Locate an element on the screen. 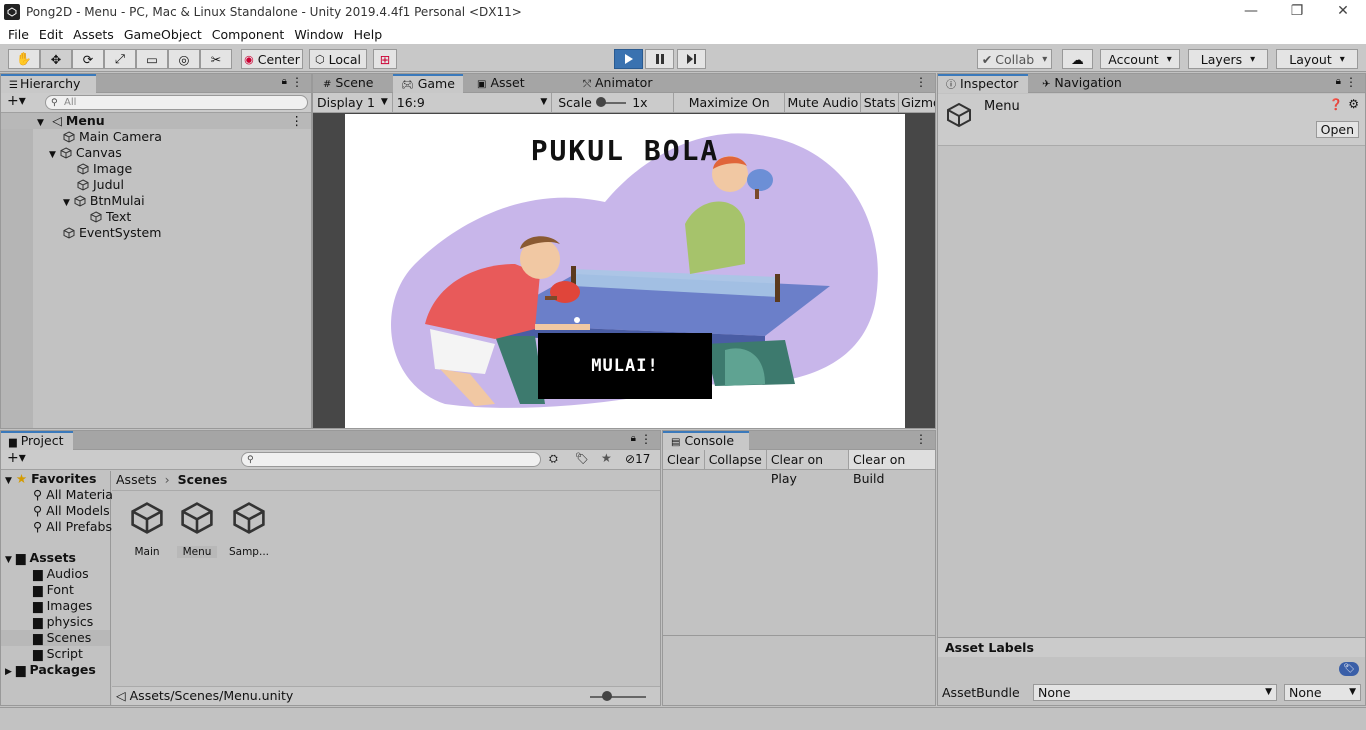 Image resolution: width=1366 pixels, height=730 pixels. stats-toggle: Stats is located at coordinates (880, 102).